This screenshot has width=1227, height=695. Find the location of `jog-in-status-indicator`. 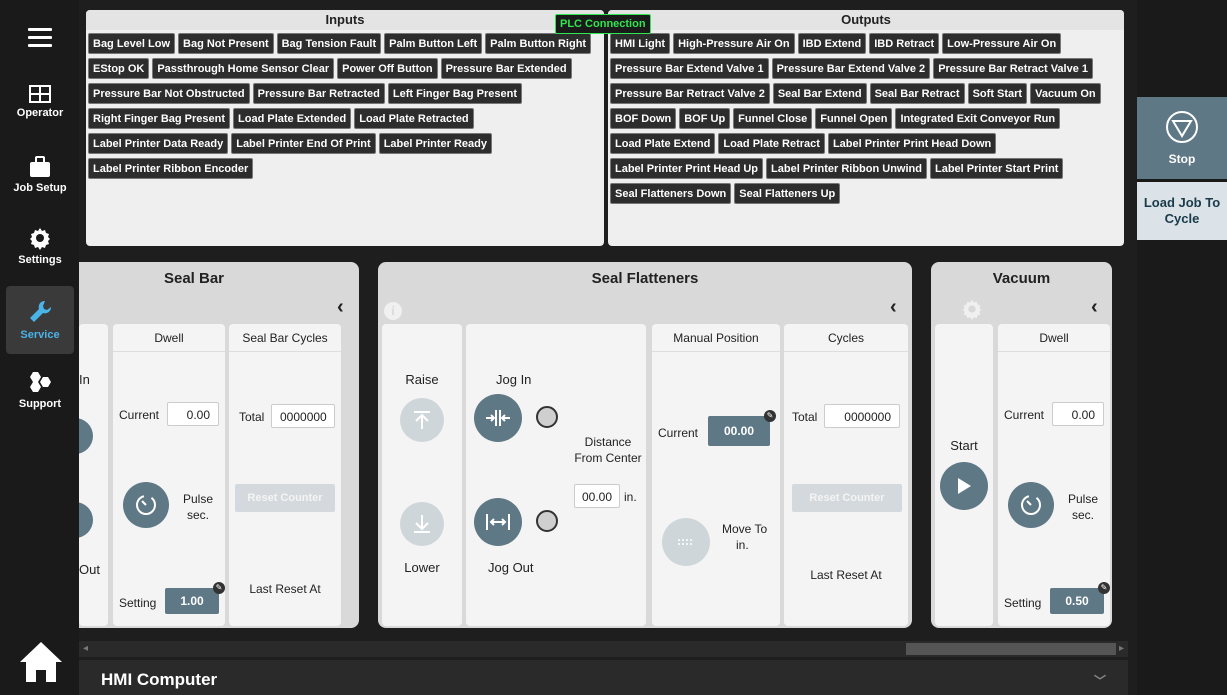

jog-in-status-indicator is located at coordinates (547, 417).